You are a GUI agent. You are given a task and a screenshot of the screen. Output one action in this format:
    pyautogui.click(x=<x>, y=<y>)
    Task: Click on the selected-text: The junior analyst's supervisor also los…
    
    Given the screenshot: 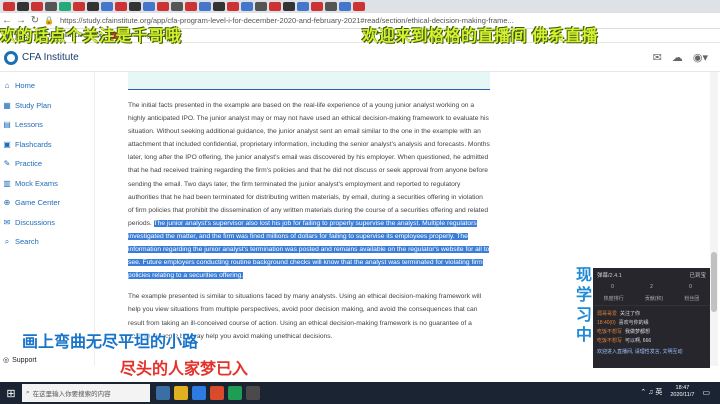 What is the action you would take?
    pyautogui.click(x=309, y=249)
    